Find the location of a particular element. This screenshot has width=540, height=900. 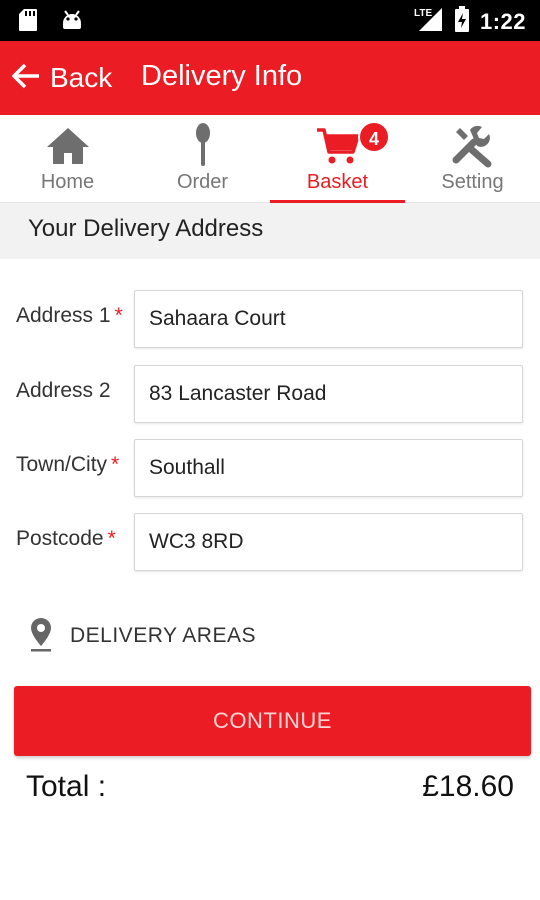

address2-field is located at coordinates (328, 394).